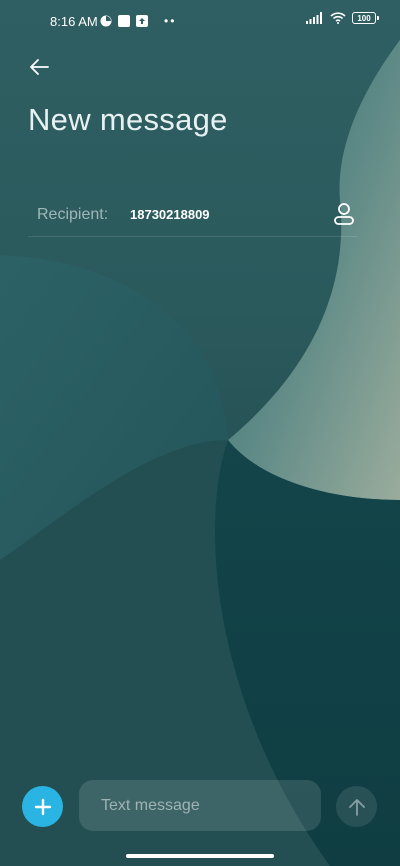 This screenshot has height=866, width=400. I want to click on arrow-left-icon, so click(39, 67).